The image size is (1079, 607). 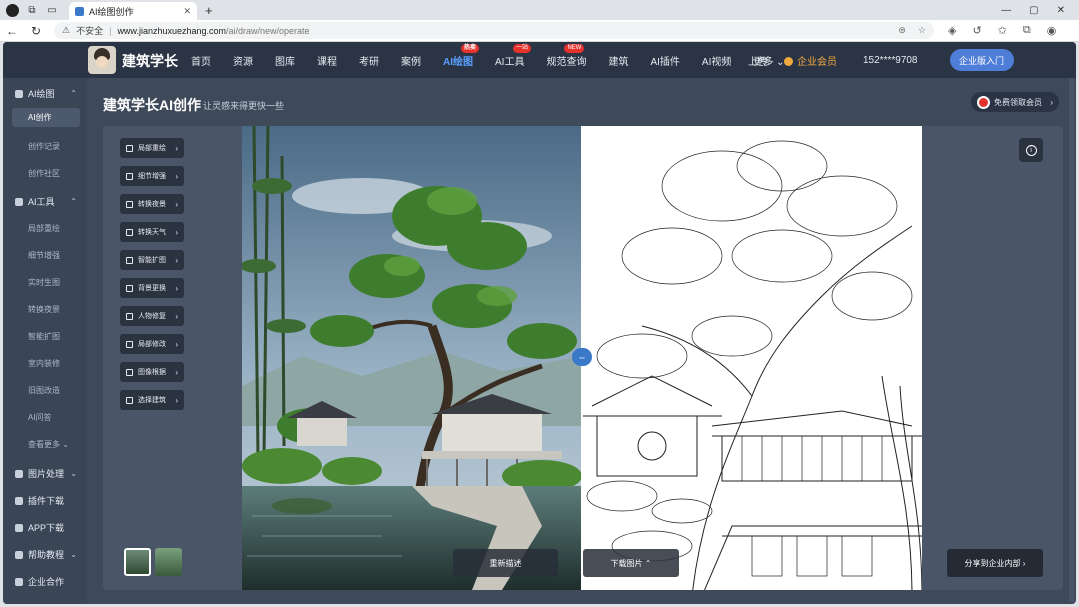 I want to click on download-image-button: 下载图片 ⌃, so click(x=631, y=563).